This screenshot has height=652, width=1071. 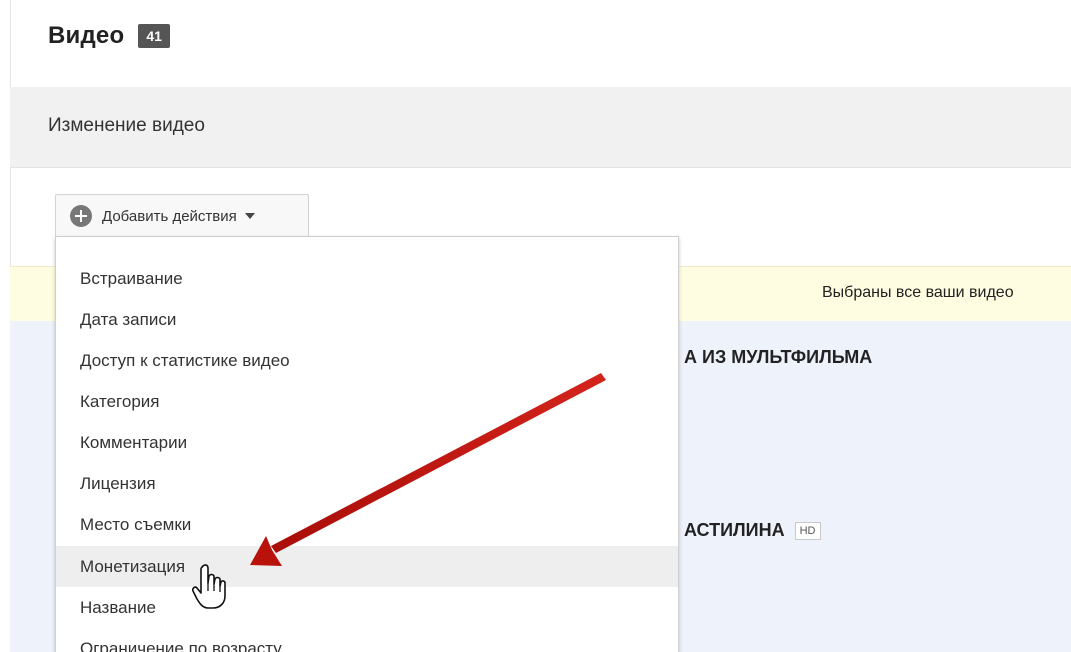 I want to click on add-actions-label: Добавить действия, so click(x=169, y=216).